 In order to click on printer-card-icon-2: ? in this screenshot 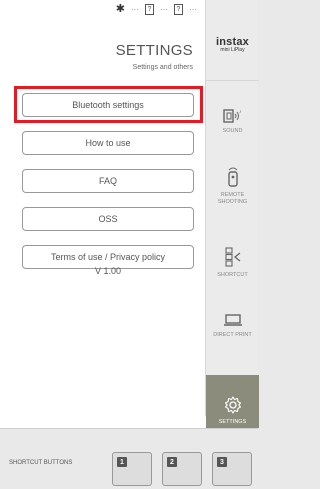, I will do `click(178, 9)`.